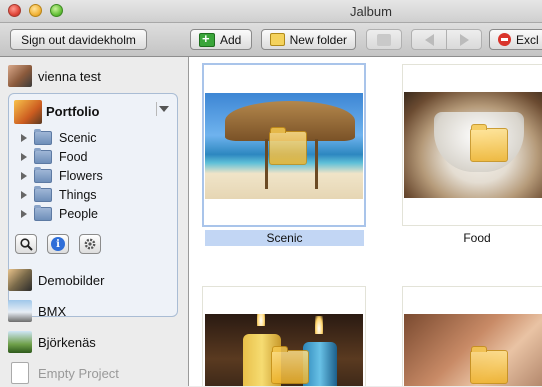 This screenshot has width=542, height=387. Describe the element at coordinates (271, 11) in the screenshot. I see `title-bar: Jalbum` at that location.